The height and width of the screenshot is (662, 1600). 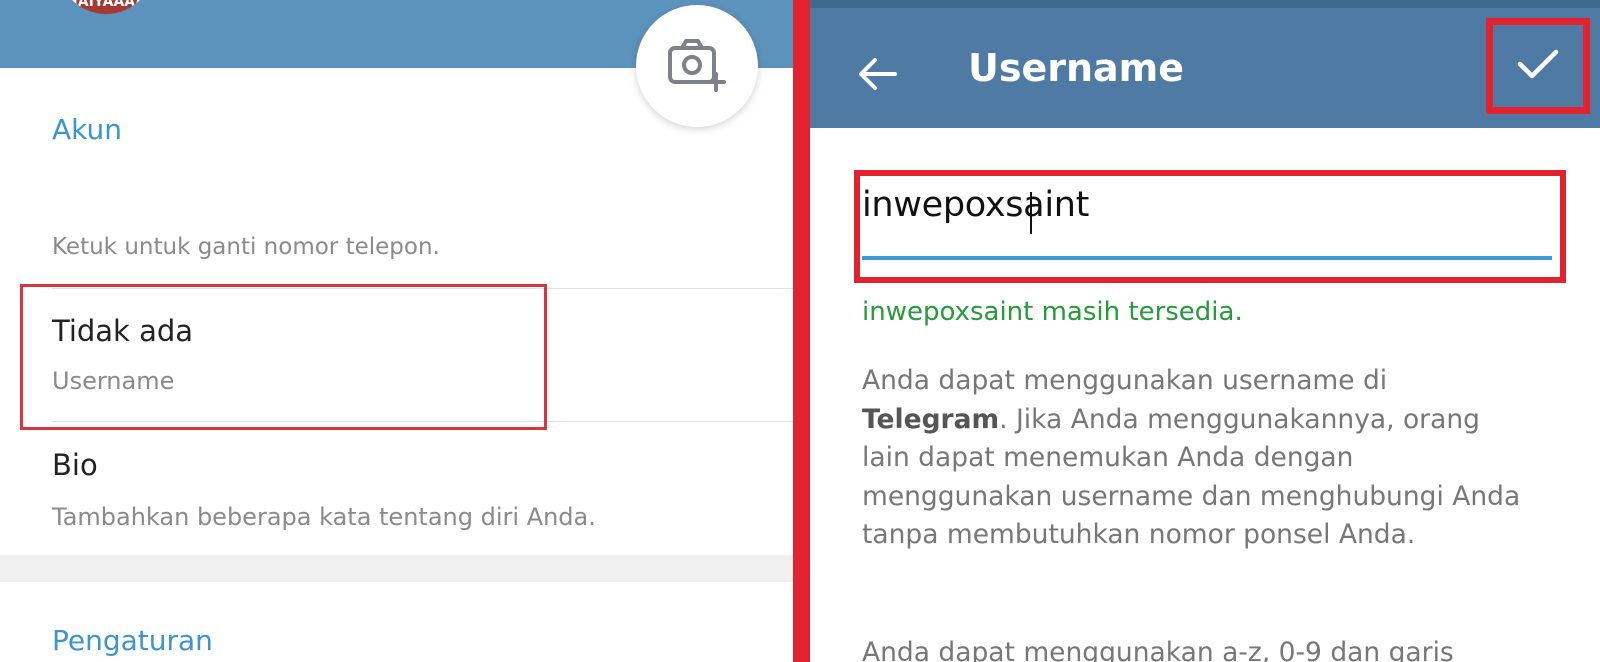 I want to click on camera-add-icon, so click(x=697, y=66).